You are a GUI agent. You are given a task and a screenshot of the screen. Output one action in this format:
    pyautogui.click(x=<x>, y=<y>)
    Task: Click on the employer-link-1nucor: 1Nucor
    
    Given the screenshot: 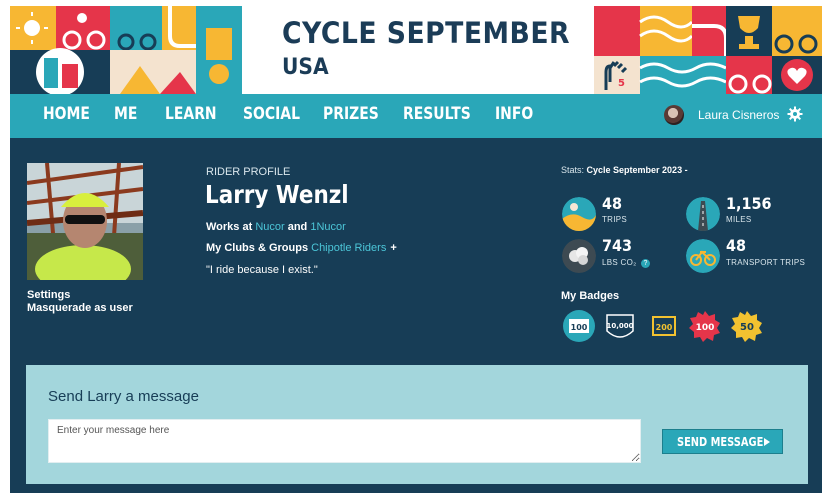 What is the action you would take?
    pyautogui.click(x=327, y=227)
    